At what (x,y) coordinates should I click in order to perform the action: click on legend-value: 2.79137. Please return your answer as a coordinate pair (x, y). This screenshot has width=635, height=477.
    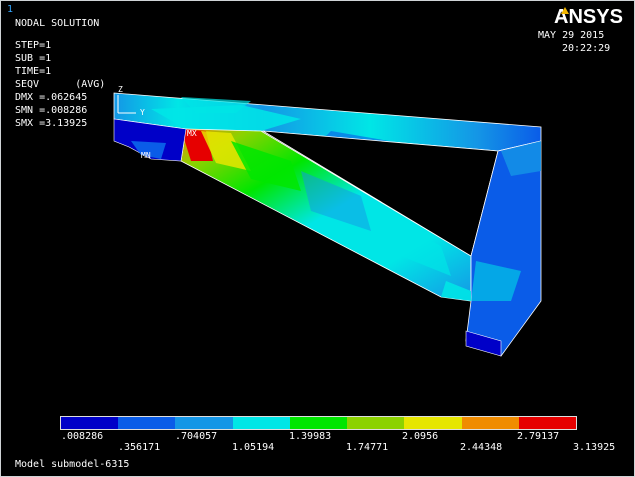
    Looking at the image, I should click on (538, 436).